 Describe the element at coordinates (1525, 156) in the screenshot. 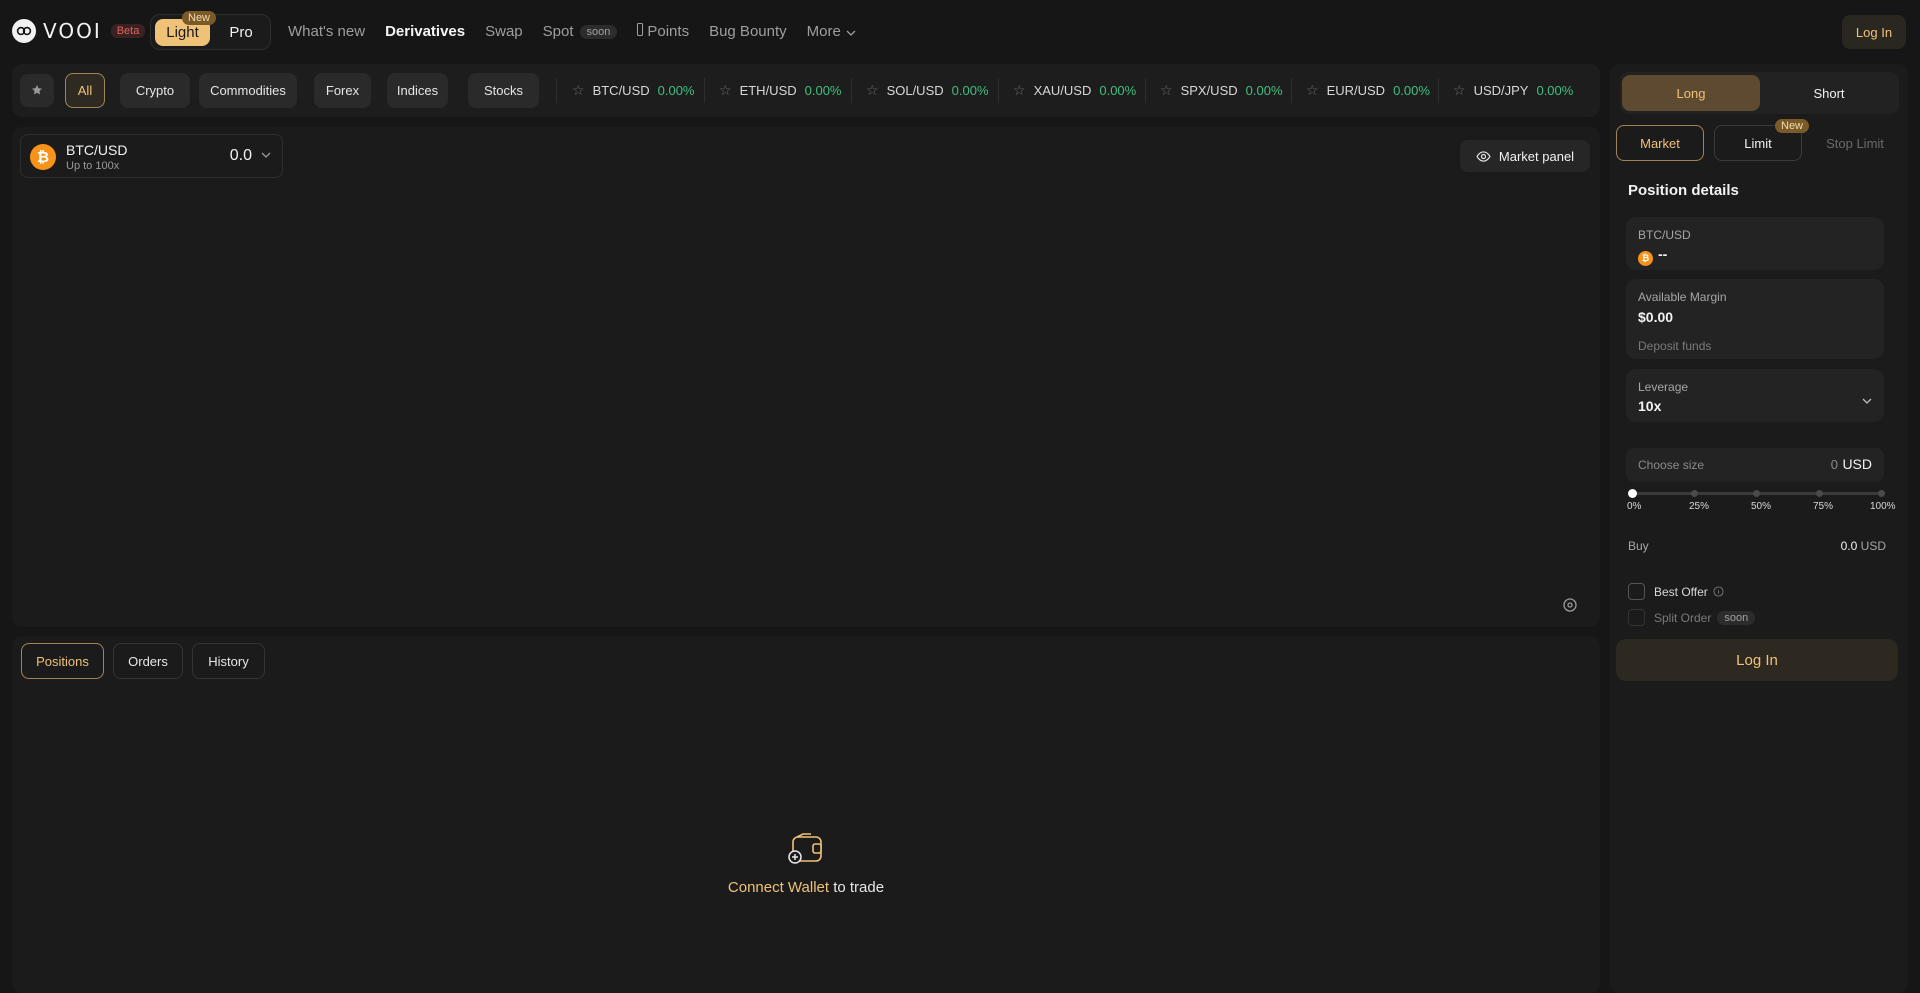

I see `market-panel-button: Market panel` at that location.